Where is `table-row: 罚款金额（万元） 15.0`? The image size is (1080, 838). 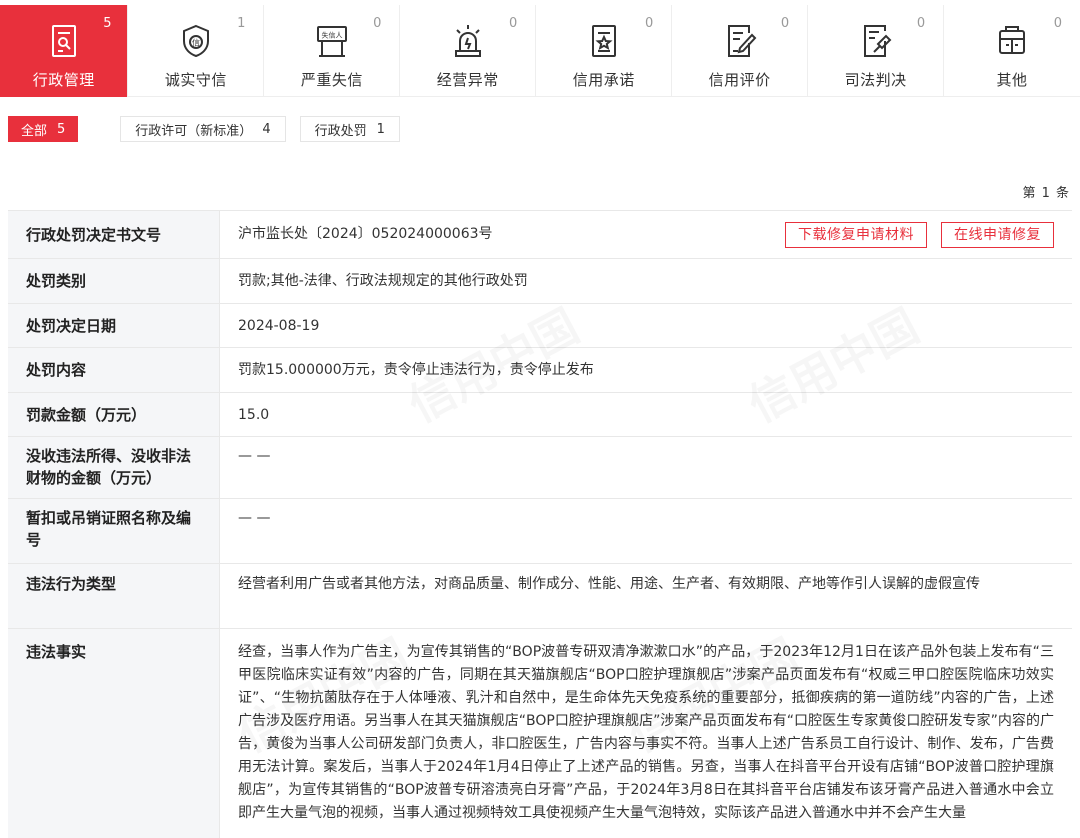 table-row: 罚款金额（万元） 15.0 is located at coordinates (540, 415).